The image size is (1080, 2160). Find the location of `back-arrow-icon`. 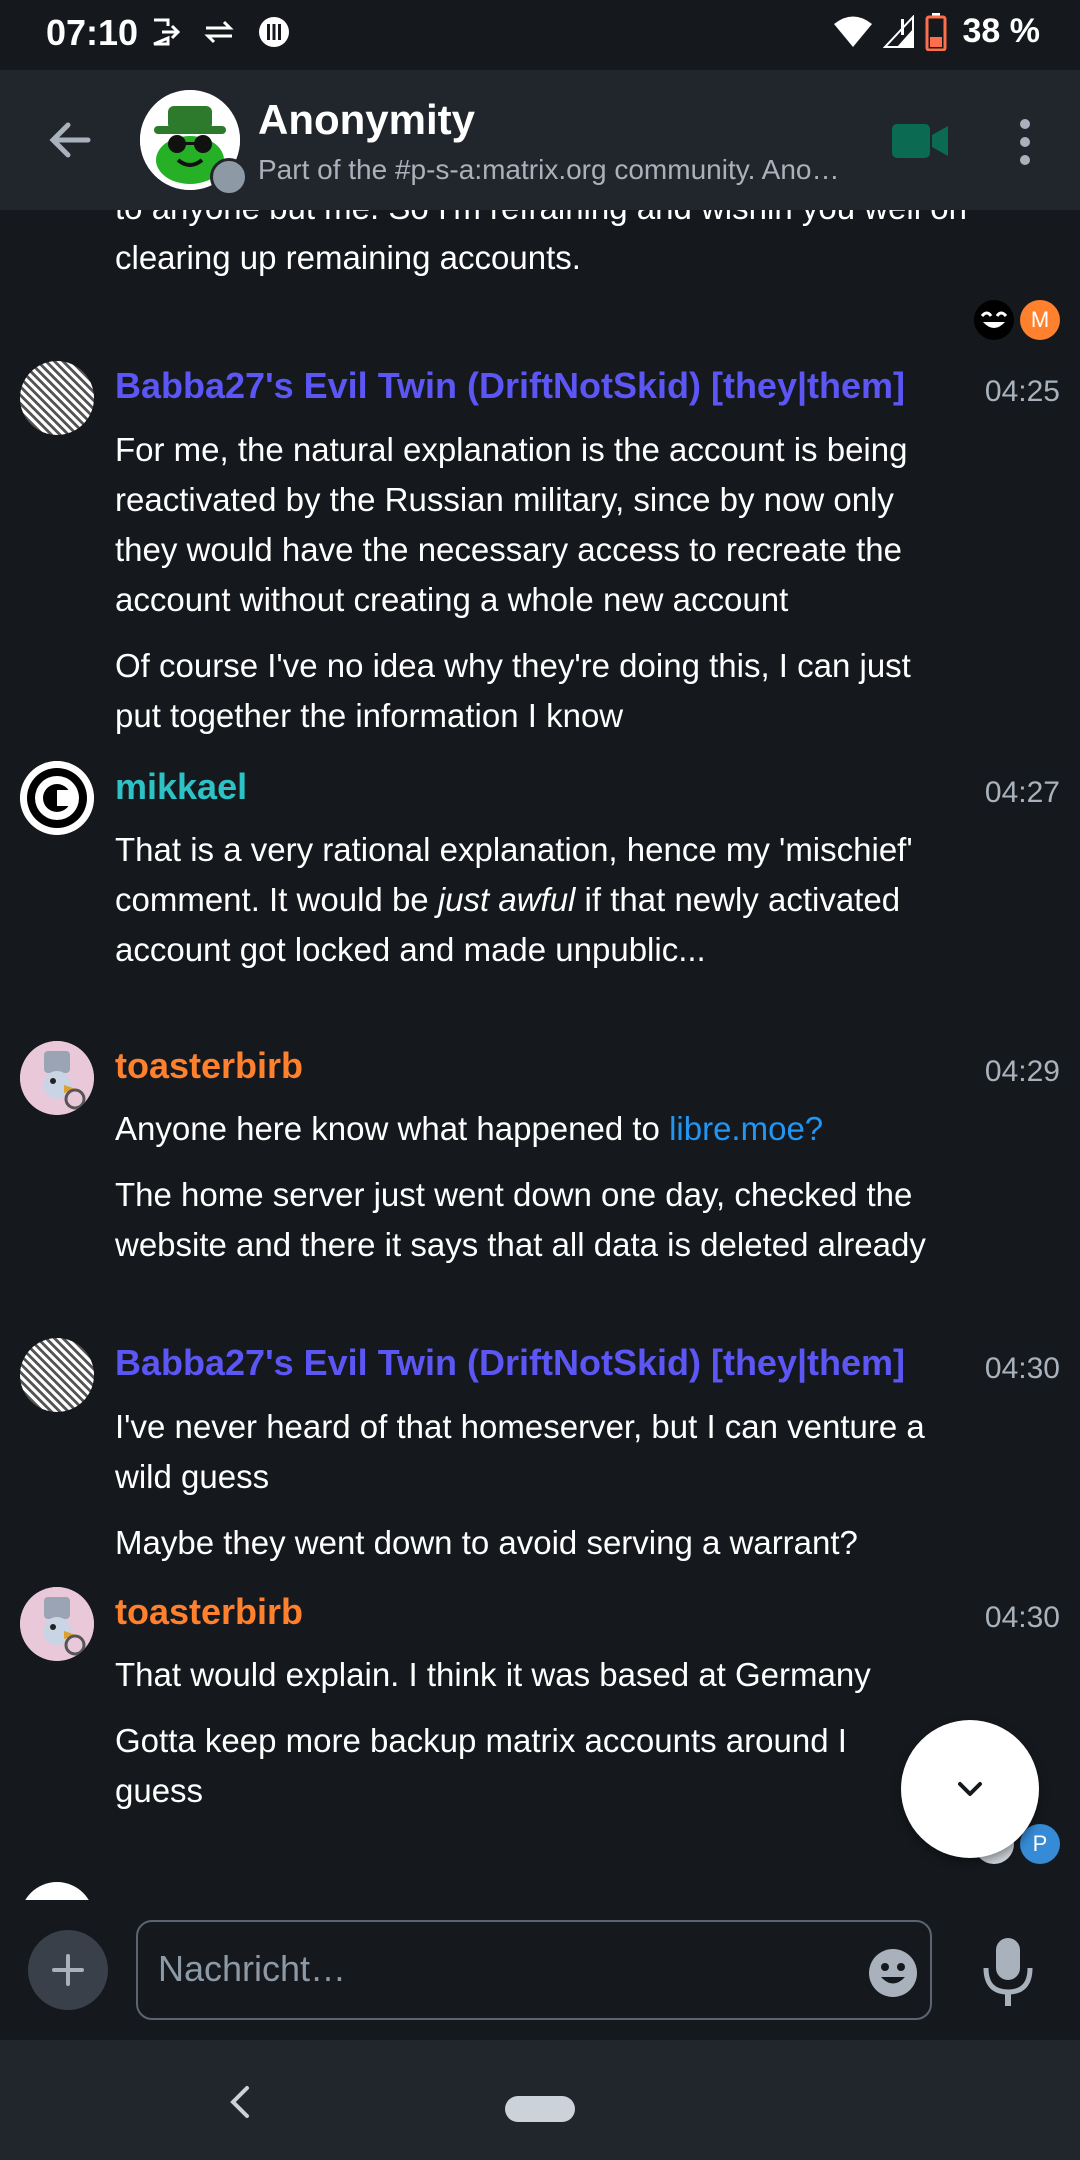

back-arrow-icon is located at coordinates (70, 140).